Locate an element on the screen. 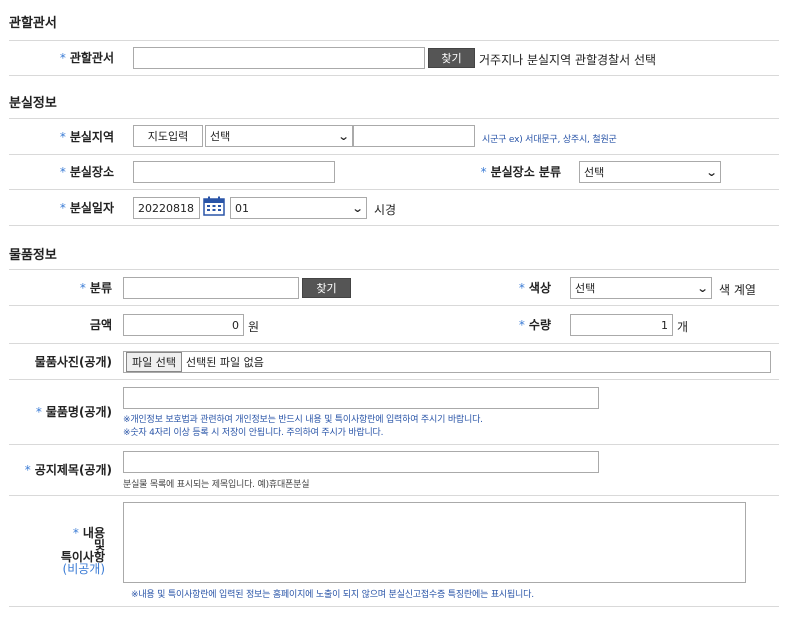 The image size is (794, 618). loss-place-label-text: 분실장소 is located at coordinates (91, 172).